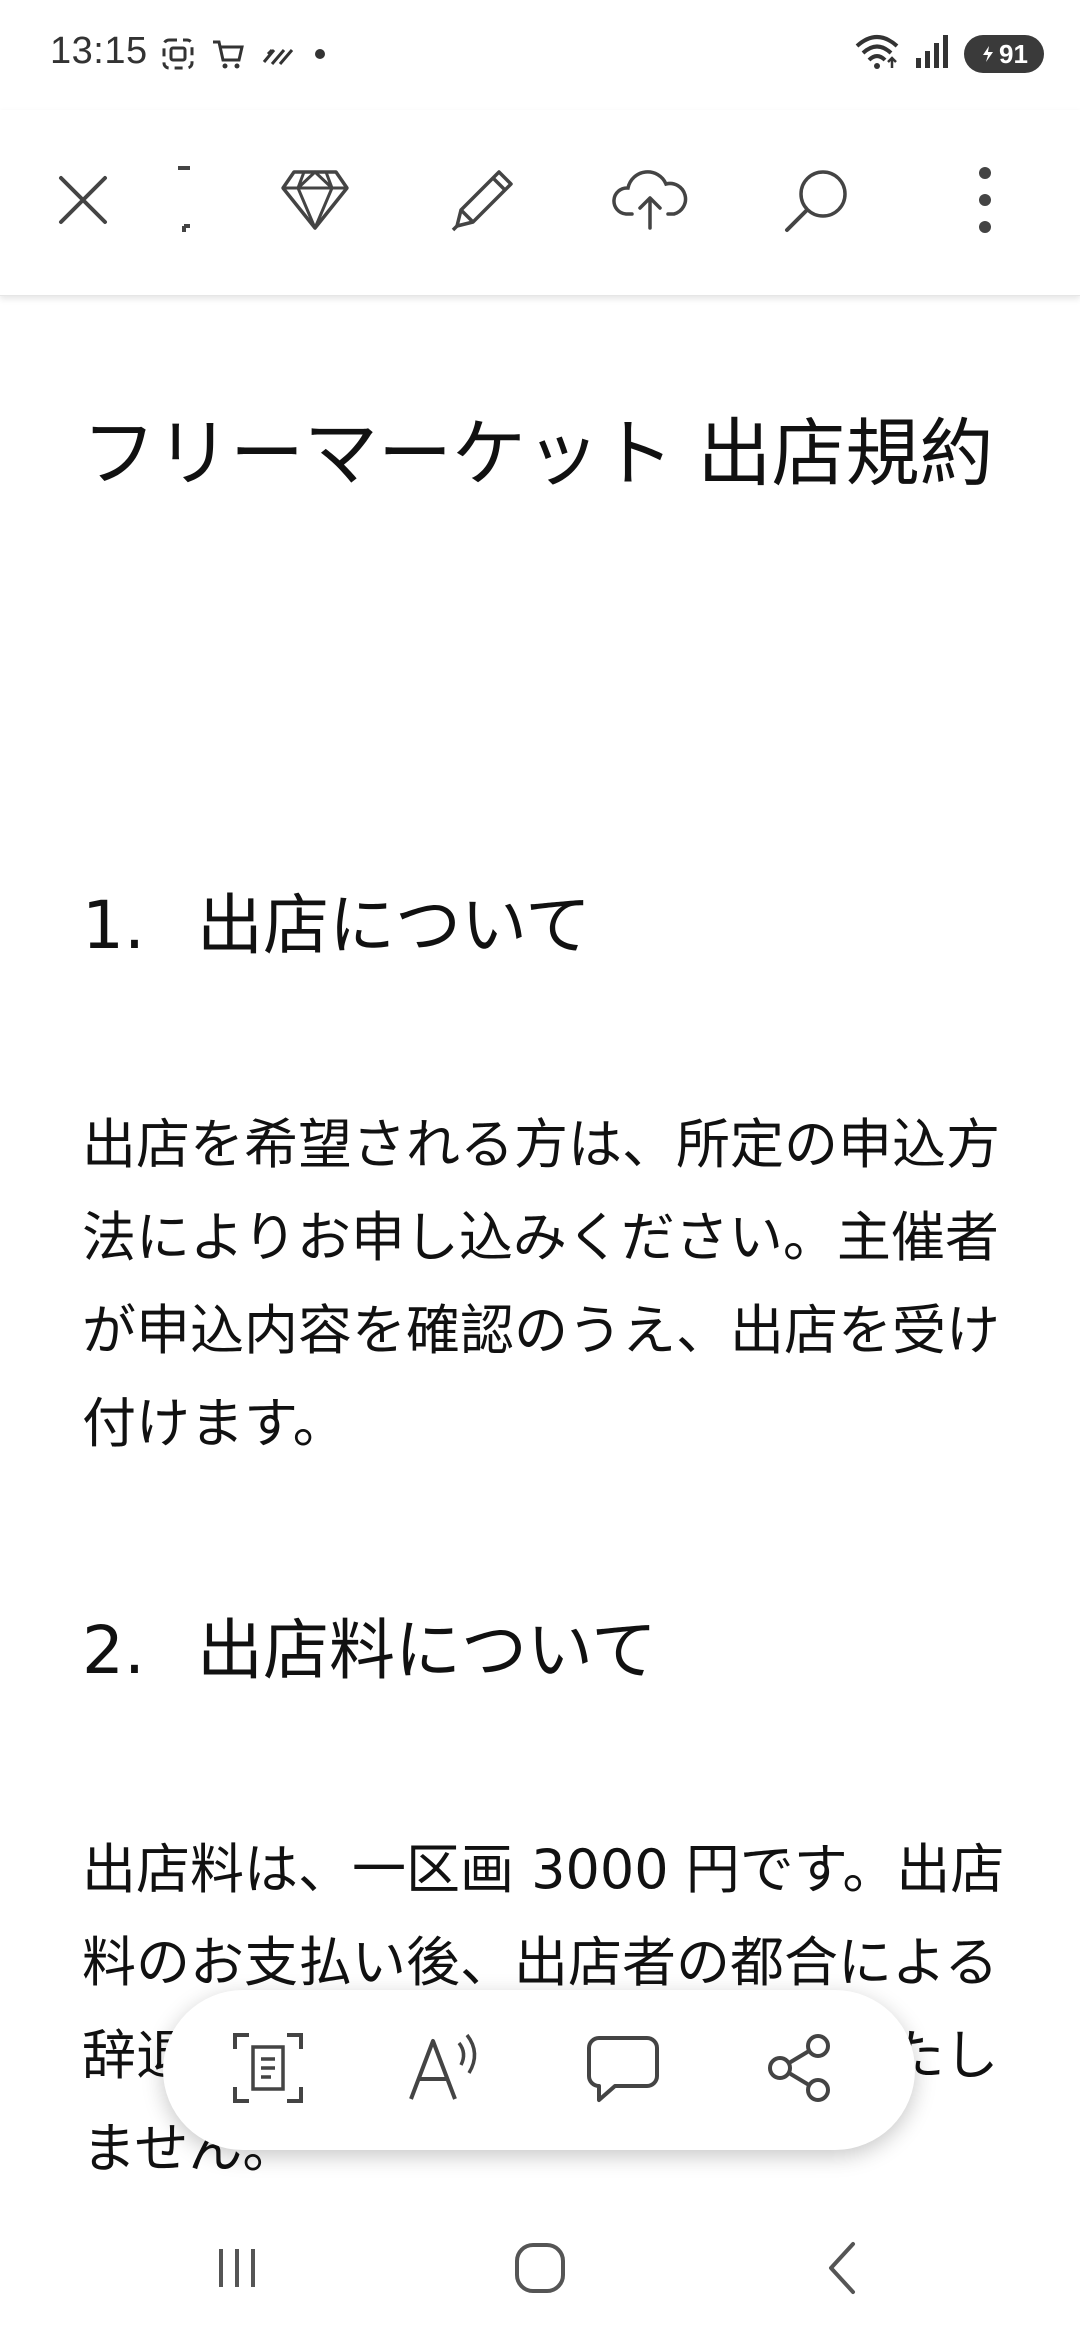  Describe the element at coordinates (99, 51) in the screenshot. I see `status-time: 13:15` at that location.